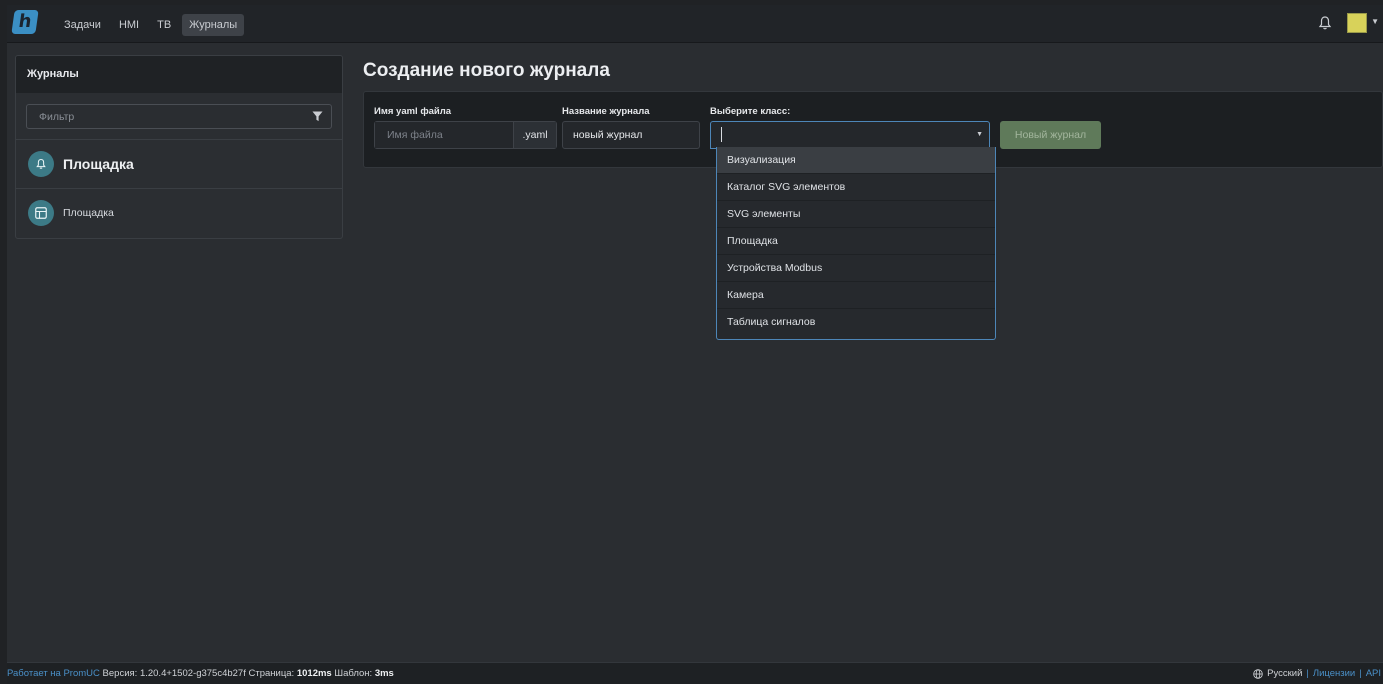 The height and width of the screenshot is (684, 1383). Describe the element at coordinates (192, 673) in the screenshot. I see `version-value: 1.20.4+1502-g375c4b27f` at that location.